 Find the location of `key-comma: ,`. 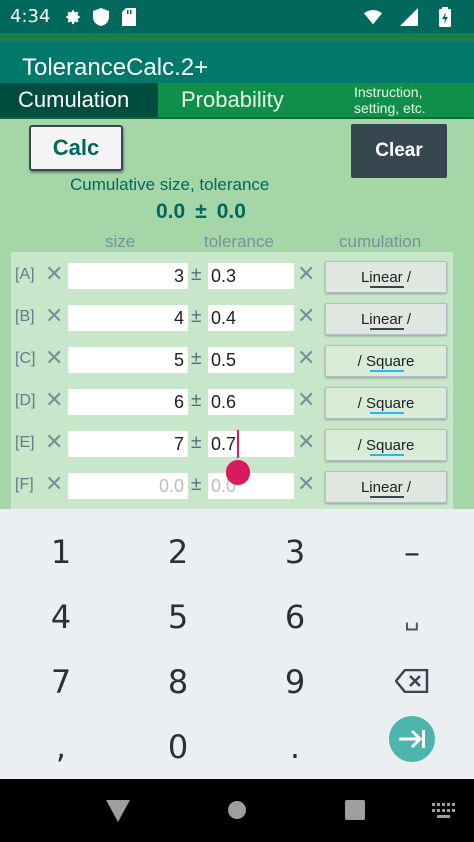

key-comma: , is located at coordinates (61, 747).